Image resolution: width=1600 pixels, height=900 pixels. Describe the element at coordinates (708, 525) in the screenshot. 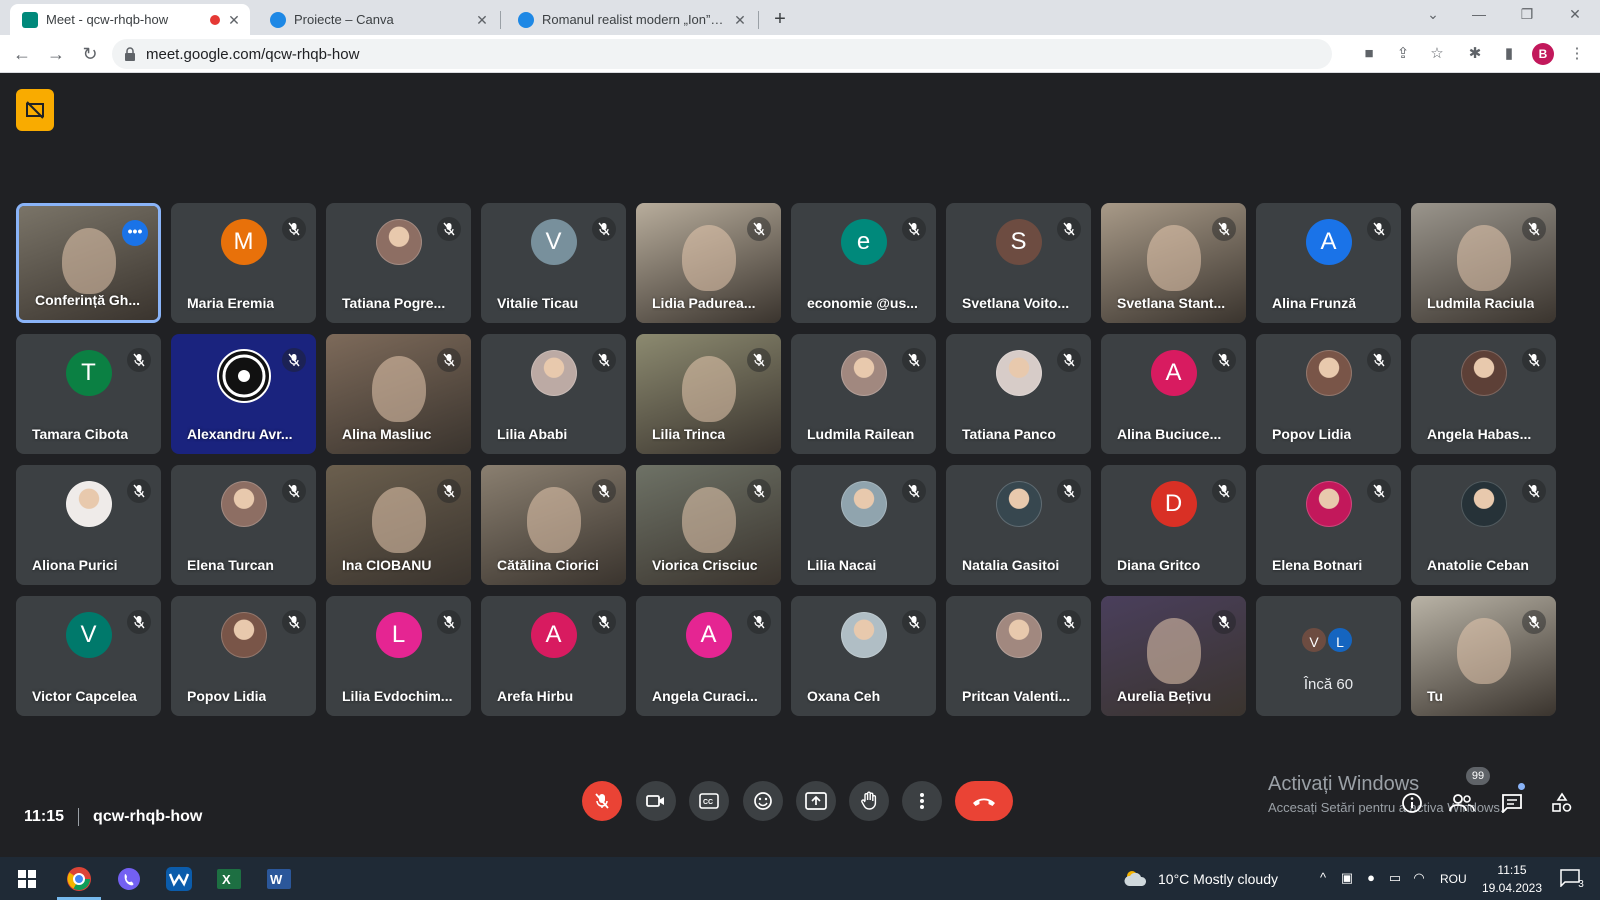

I see `participant-tile: Viorica Crisciuc` at that location.